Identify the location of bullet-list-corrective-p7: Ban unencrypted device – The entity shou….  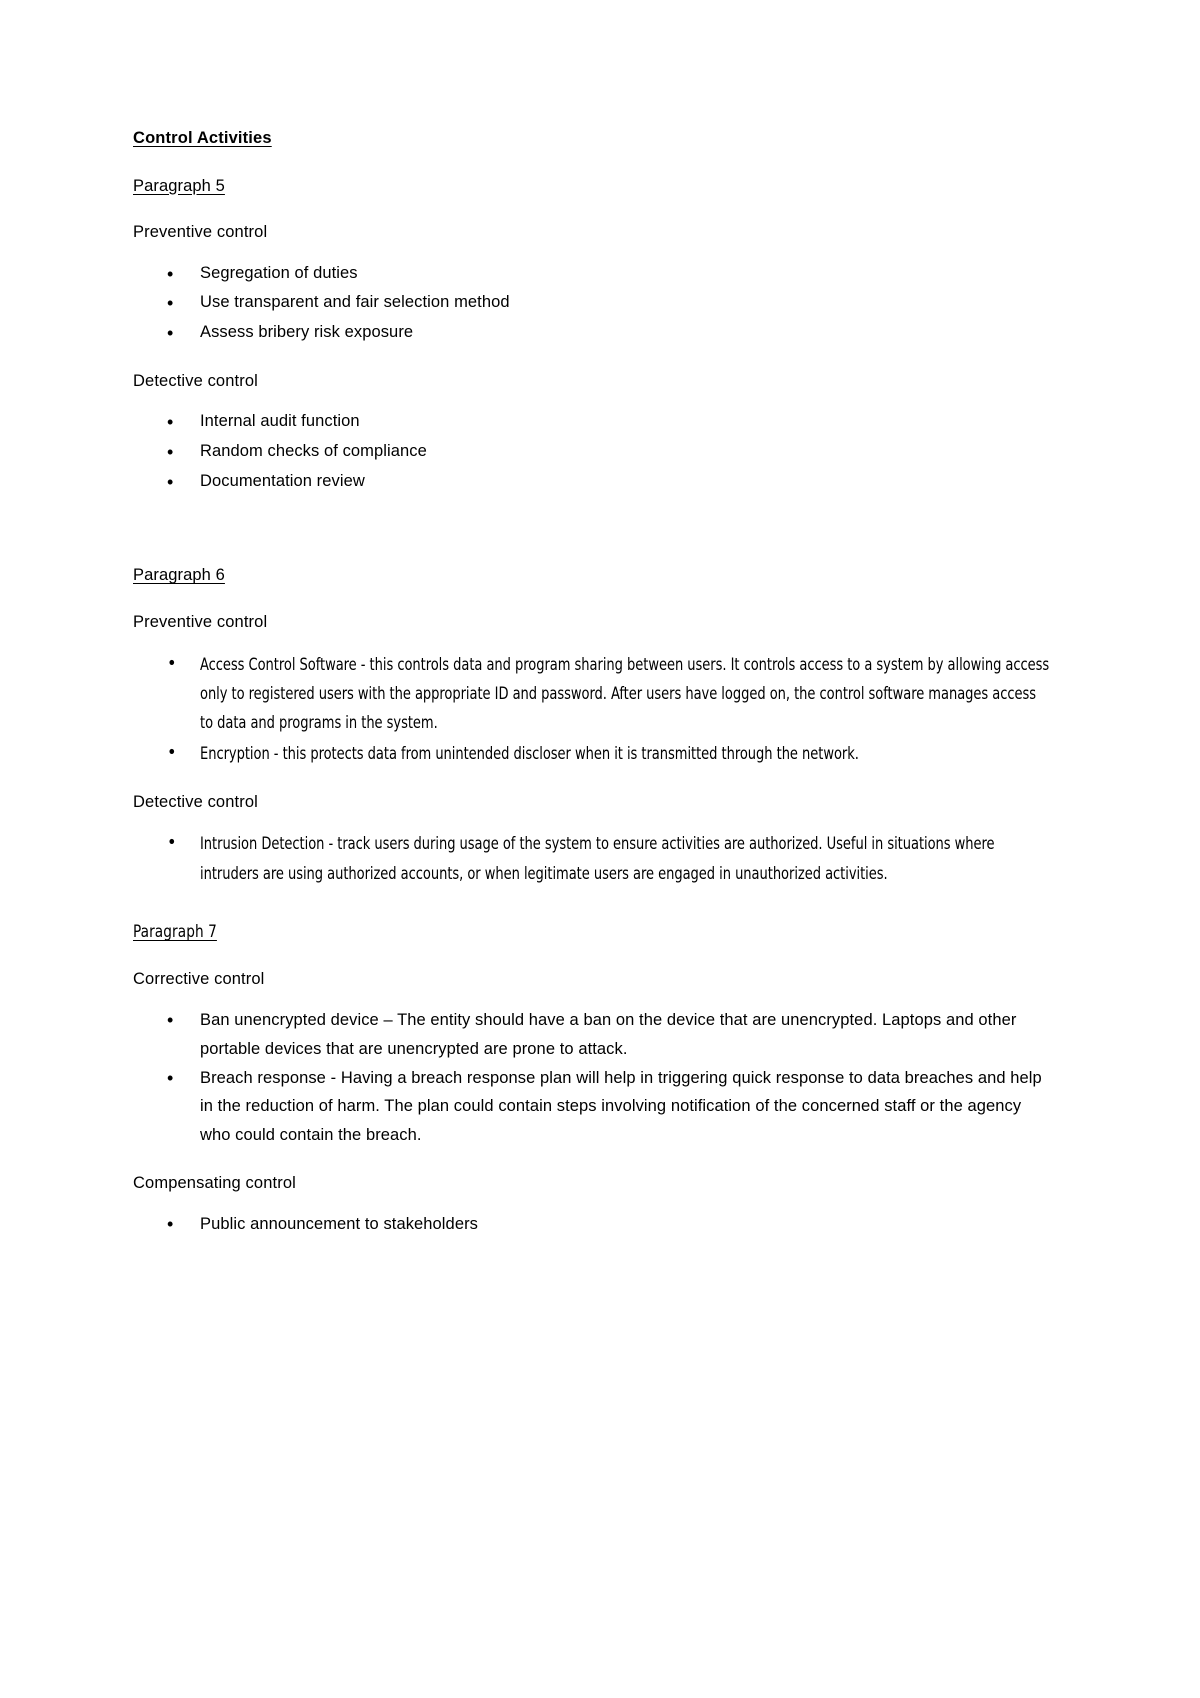
(591, 1077).